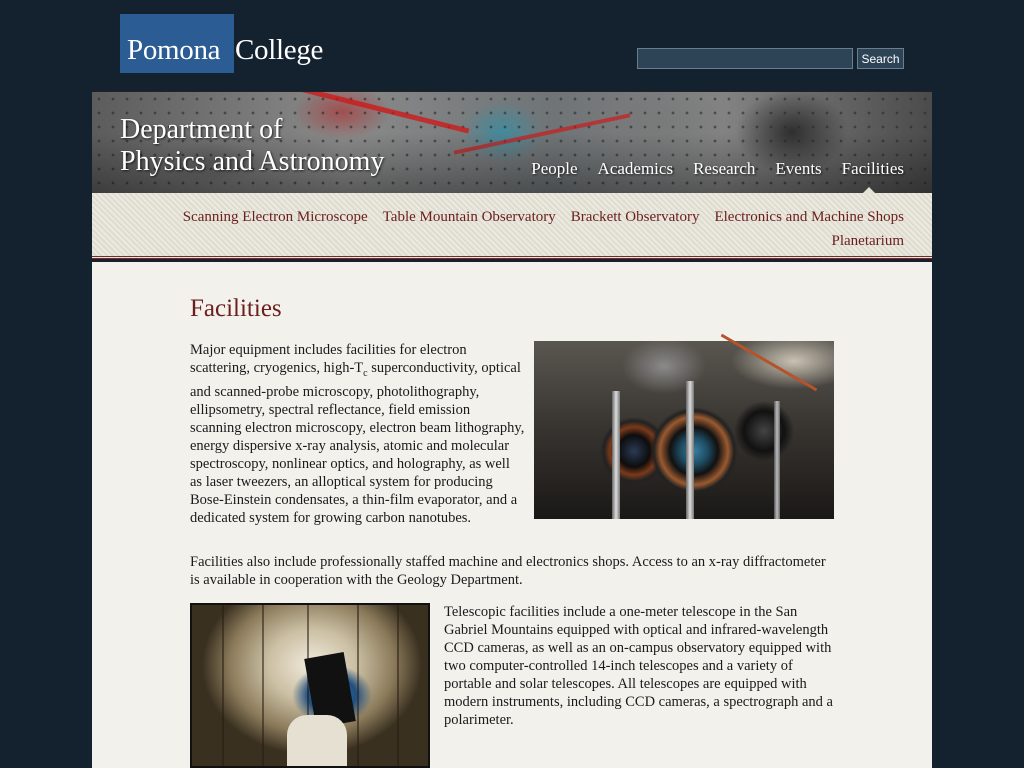  I want to click on subnav-scanning-electron-microscope: Scanning Electron Microscope, so click(275, 217).